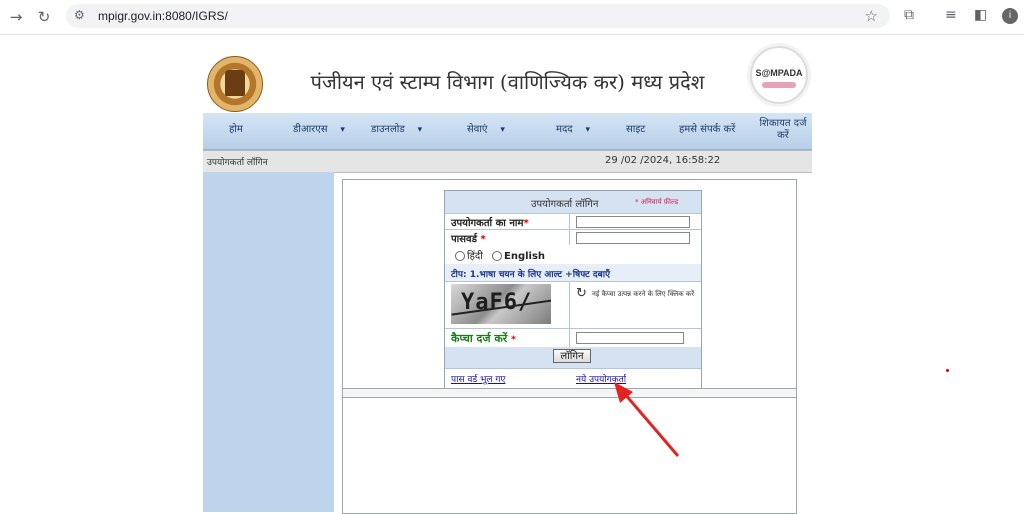  I want to click on annotation-overlay, so click(647, 419).